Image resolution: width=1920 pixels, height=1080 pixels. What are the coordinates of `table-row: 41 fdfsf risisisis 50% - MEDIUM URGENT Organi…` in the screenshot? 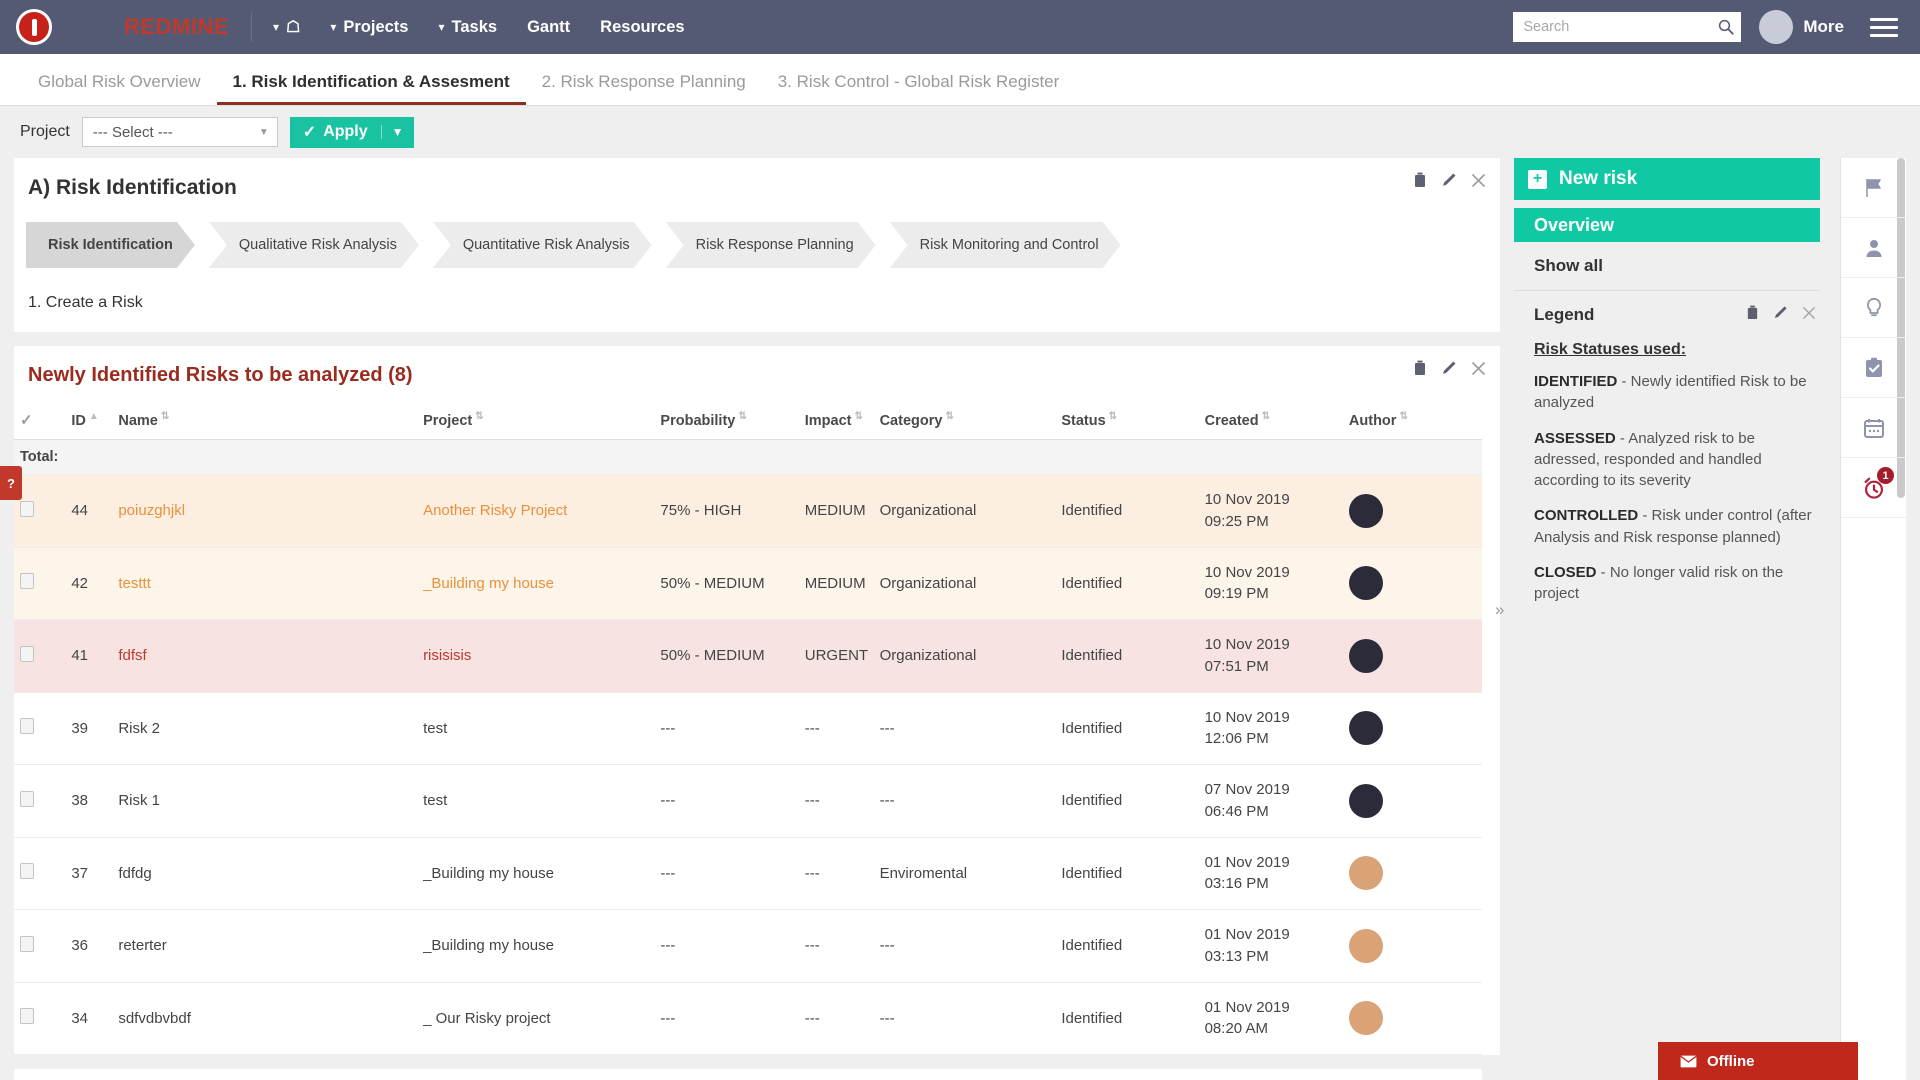 It's located at (748, 656).